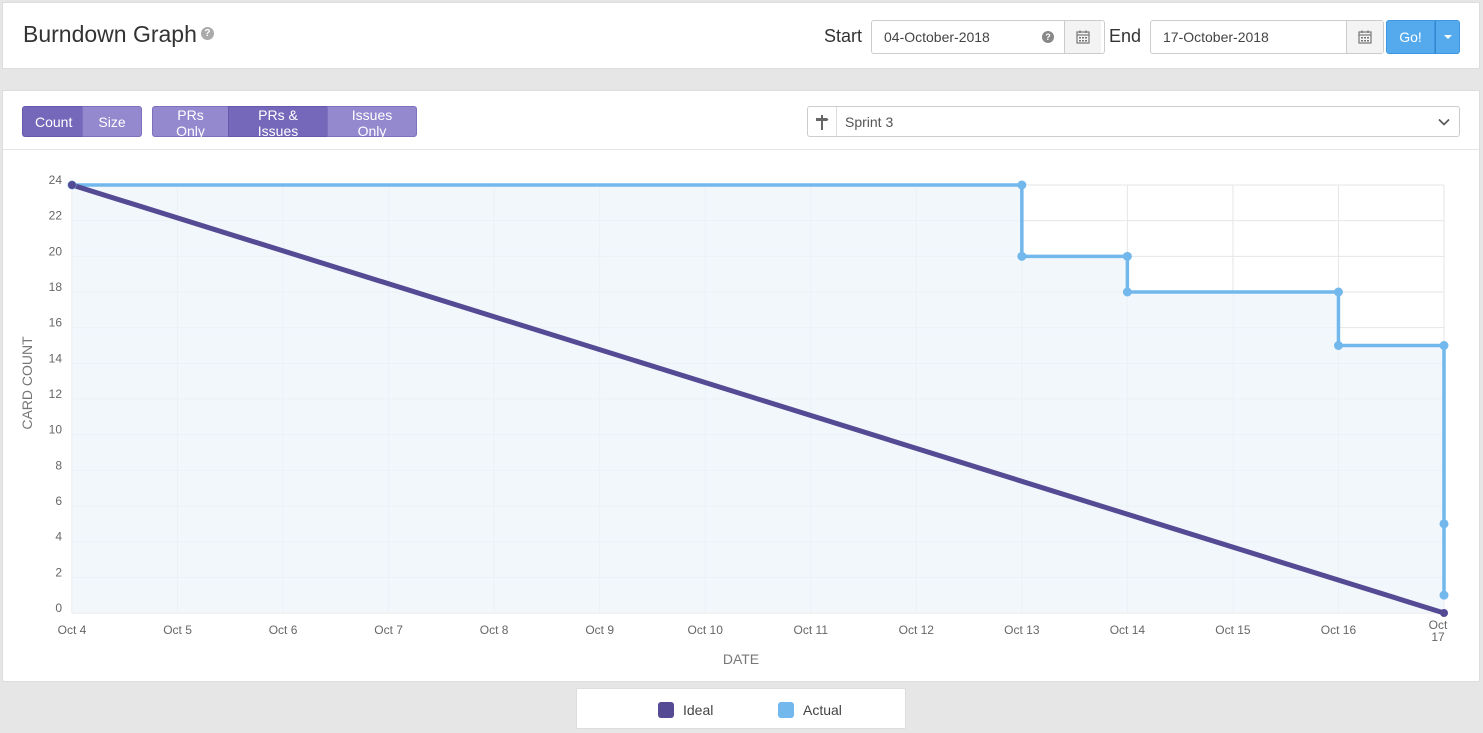  I want to click on y-tick-label: 6, so click(58, 501).